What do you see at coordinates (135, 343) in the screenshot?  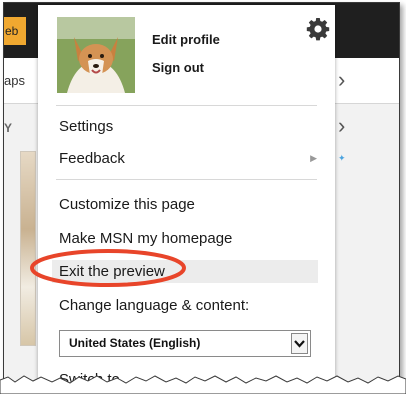 I see `language-select-value: United States (English)` at bounding box center [135, 343].